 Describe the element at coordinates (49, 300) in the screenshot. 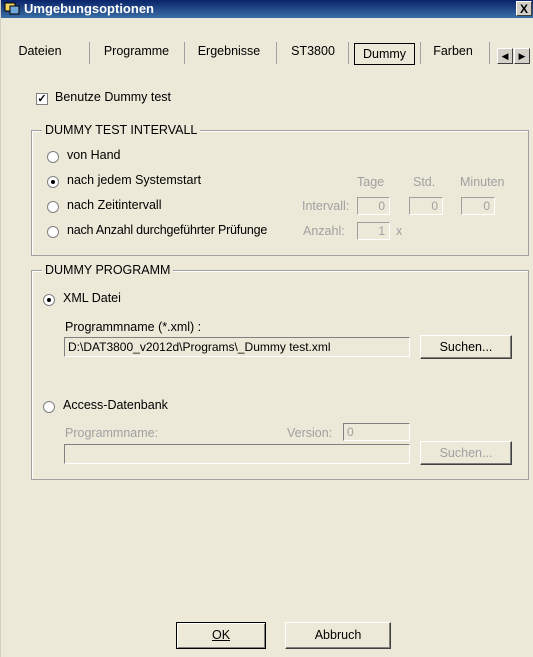

I see `radio-xml-file` at that location.